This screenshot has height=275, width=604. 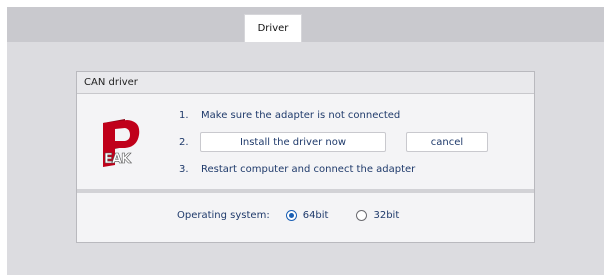 I want to click on os-label: Operating system:, so click(x=223, y=215).